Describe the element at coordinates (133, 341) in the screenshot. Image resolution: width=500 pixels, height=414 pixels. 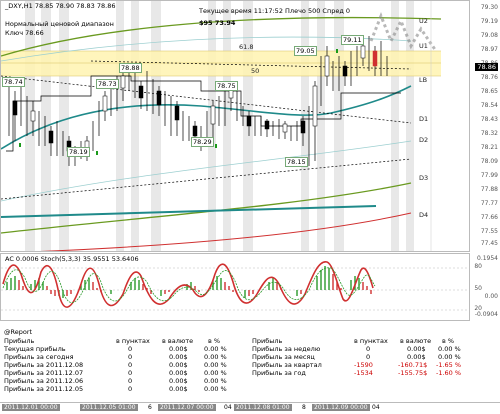
I see `col-points: в пунктах` at that location.